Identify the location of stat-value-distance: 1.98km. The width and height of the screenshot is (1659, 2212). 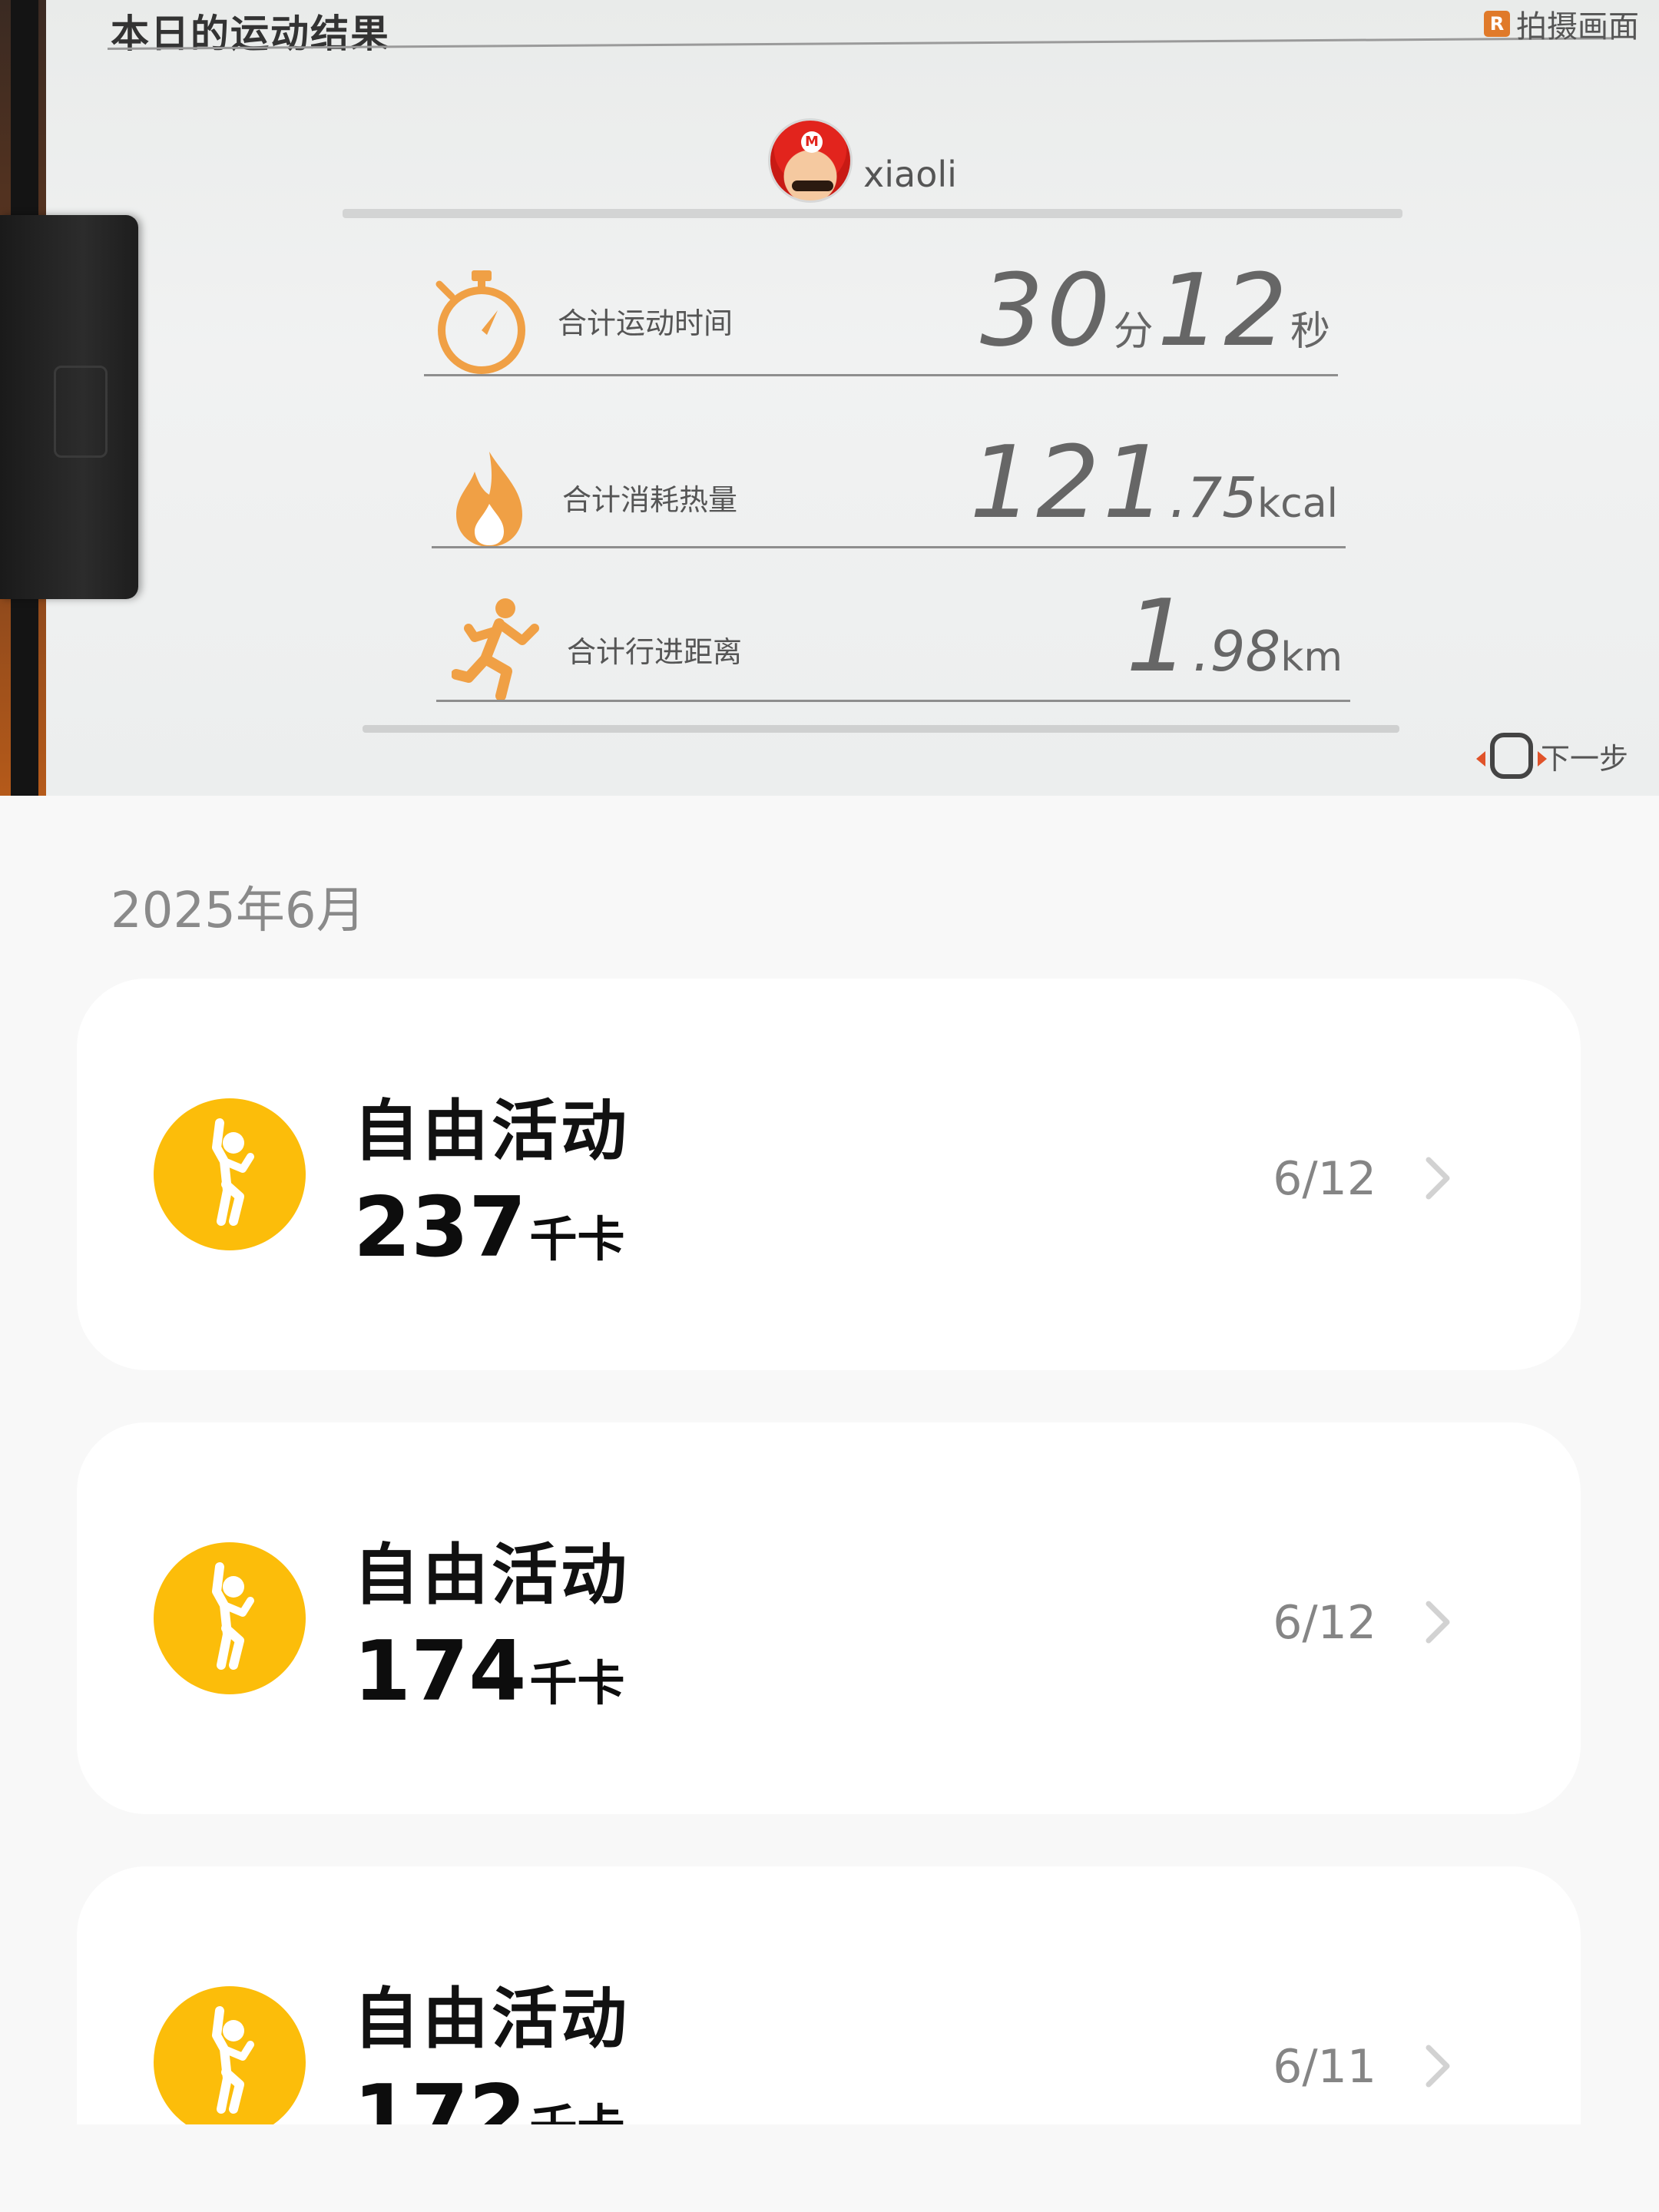
(1234, 636).